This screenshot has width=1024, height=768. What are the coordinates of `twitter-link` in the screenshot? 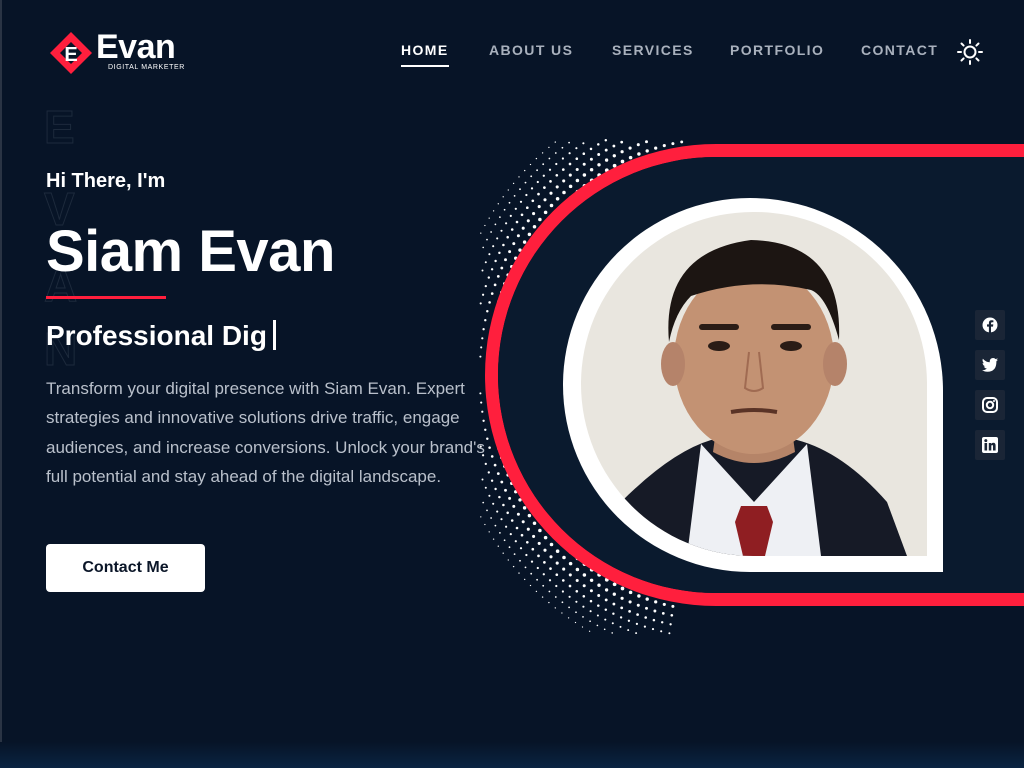 It's located at (990, 365).